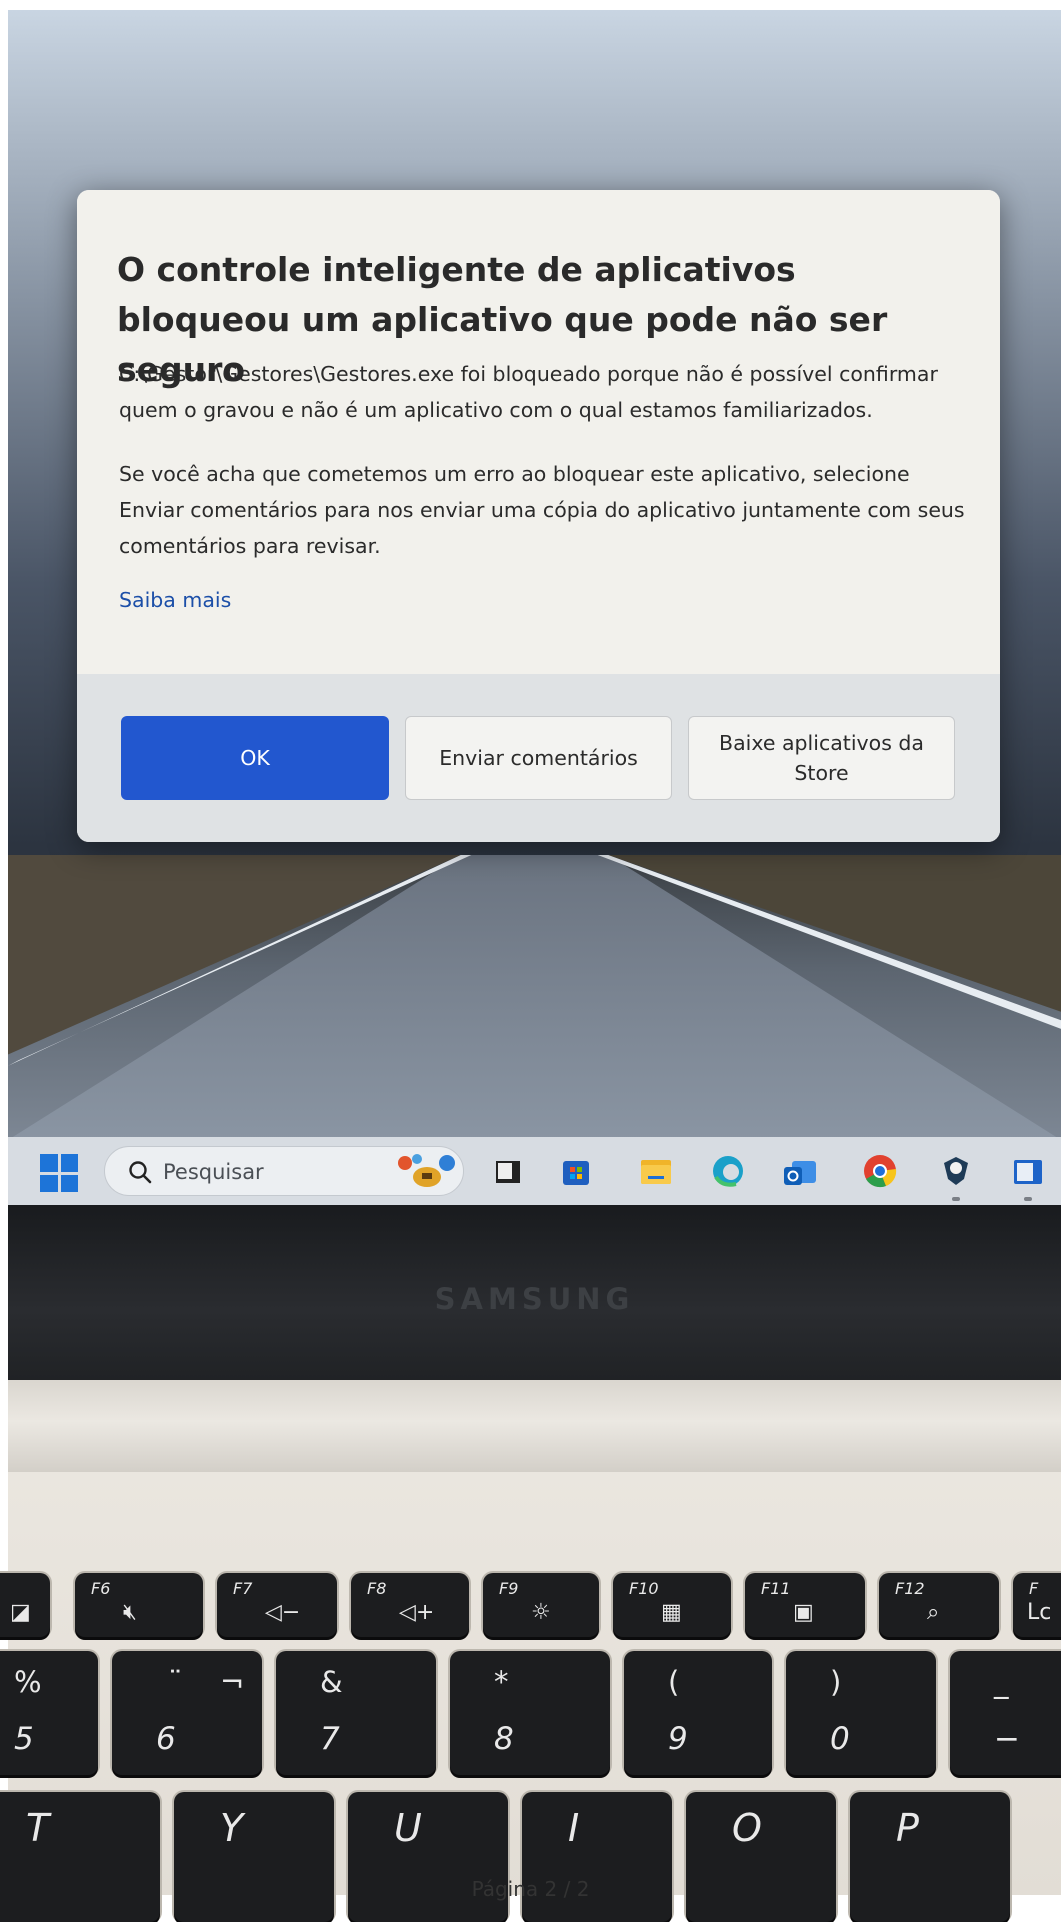 Image resolution: width=1061 pixels, height=1922 pixels. Describe the element at coordinates (956, 1199) in the screenshot. I see `app-running-indicator` at that location.